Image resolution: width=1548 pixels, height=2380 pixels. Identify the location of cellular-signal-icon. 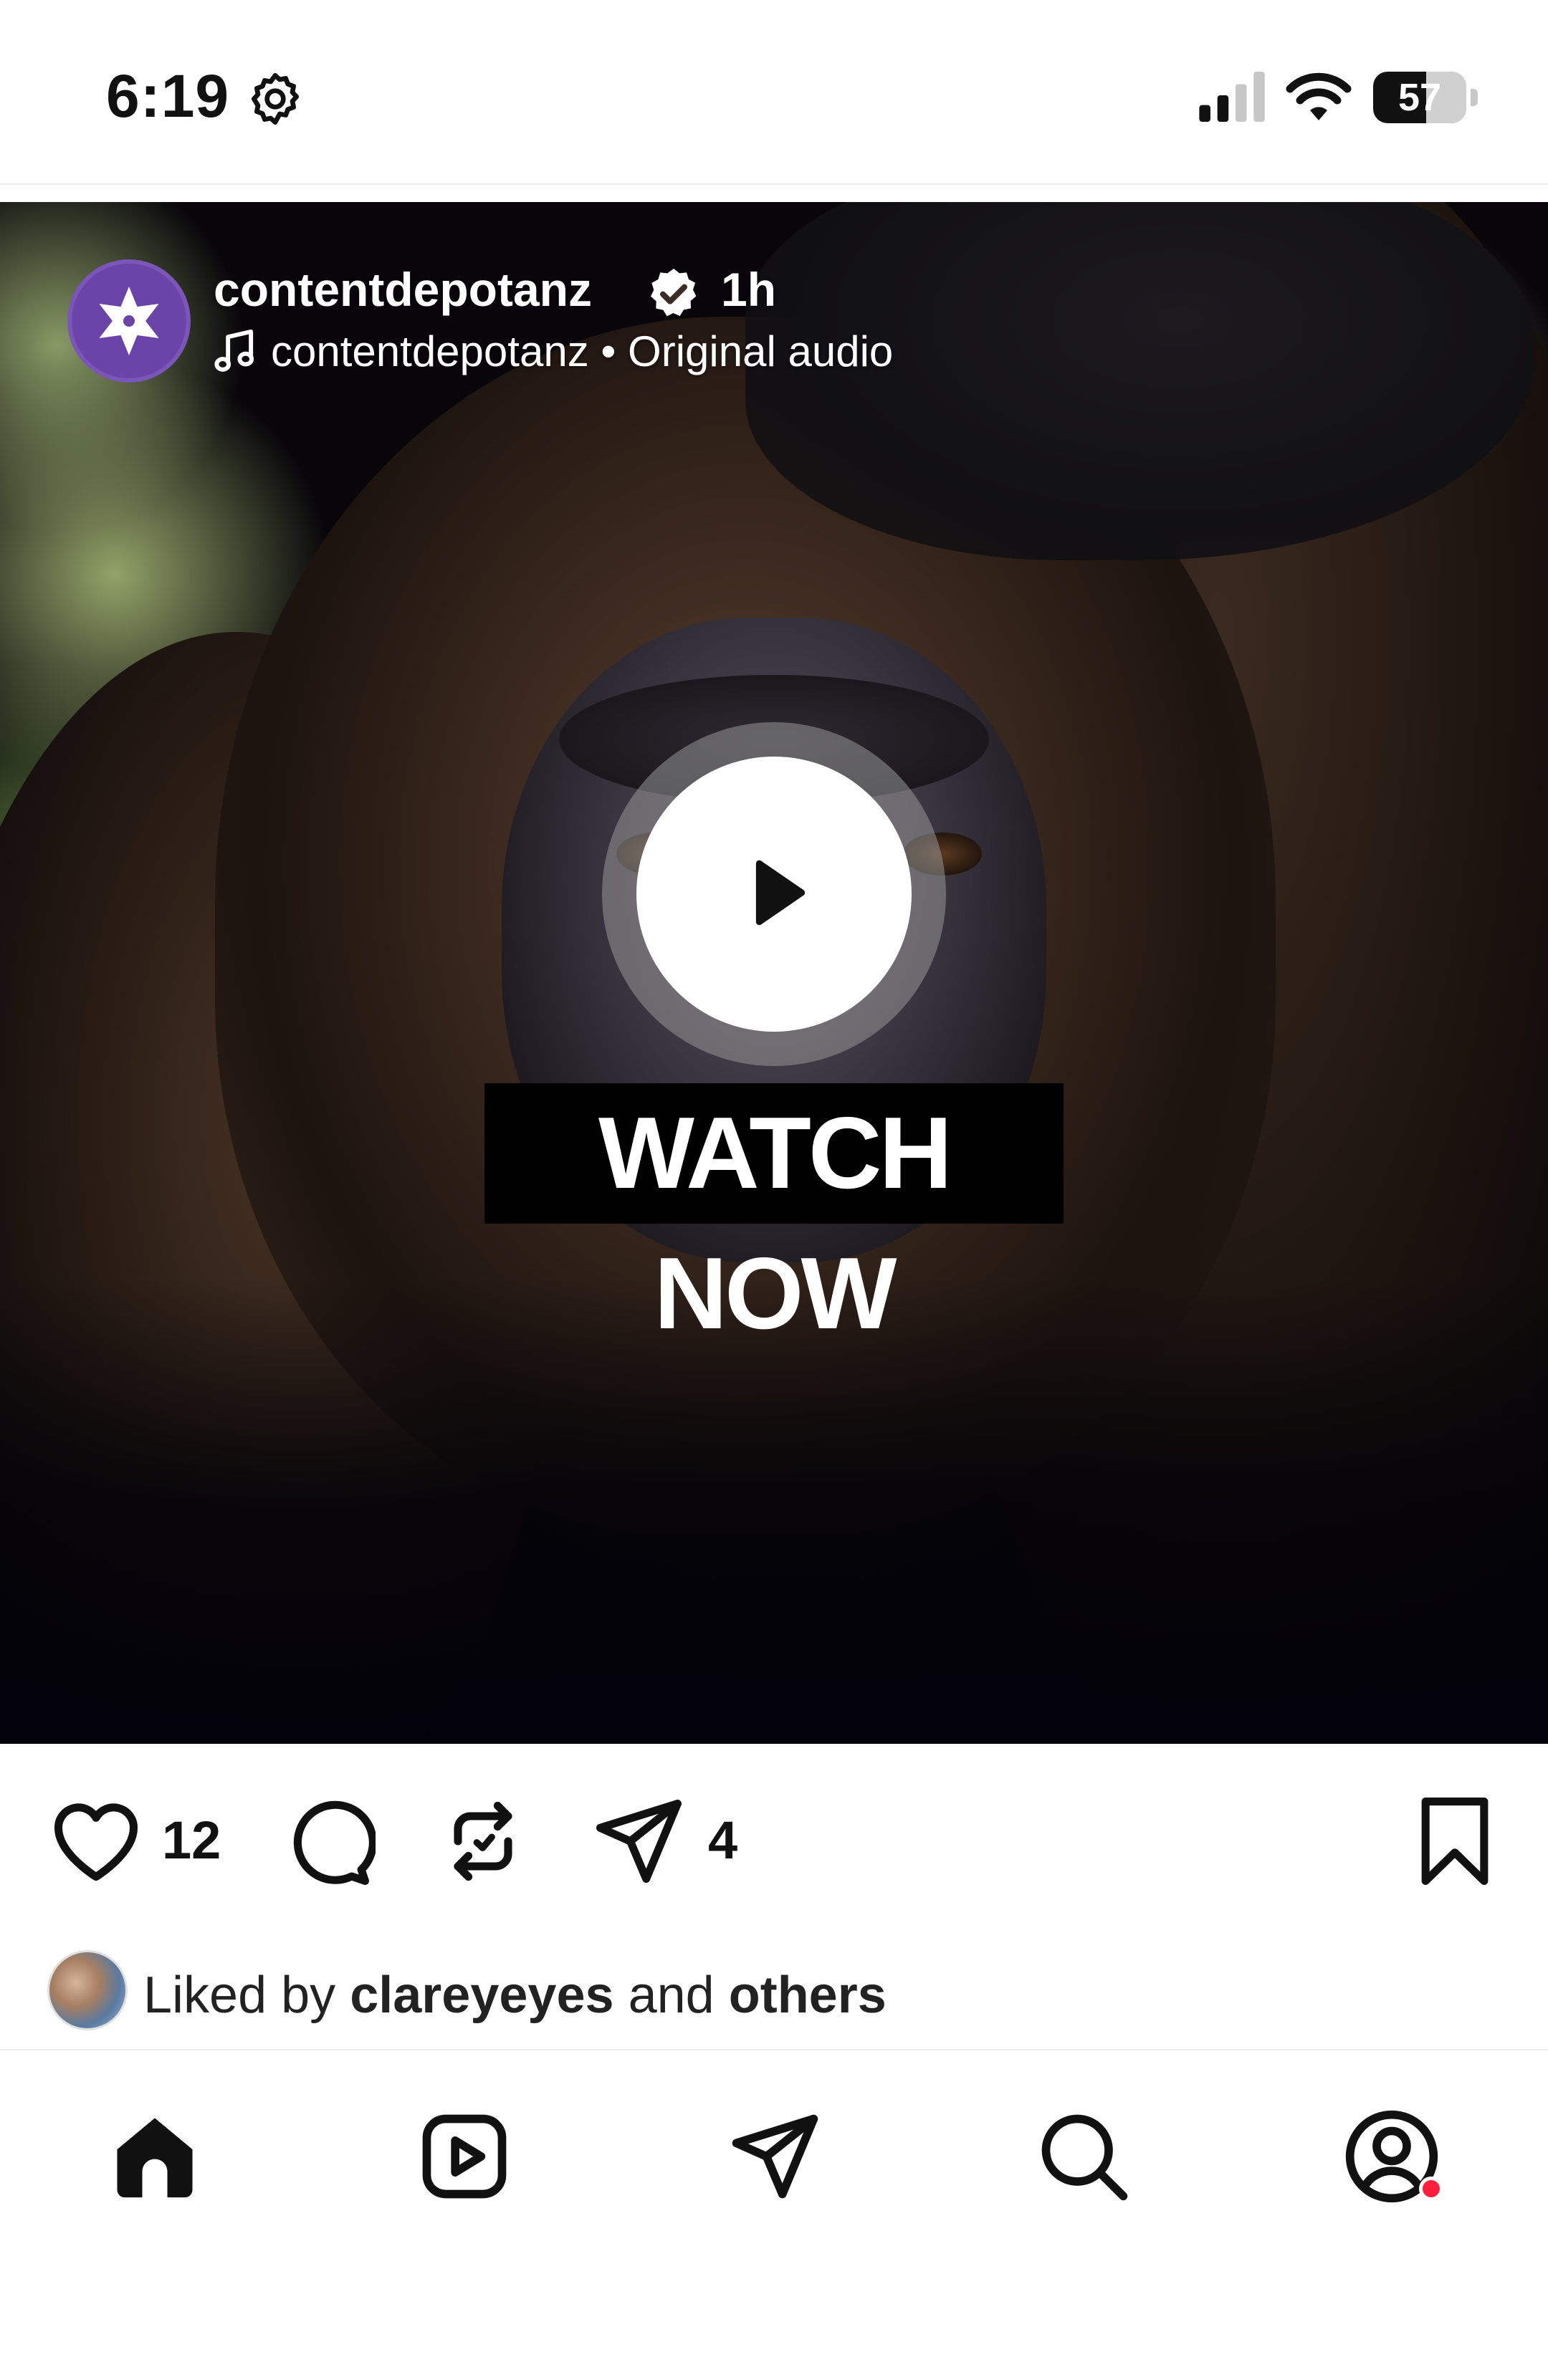
(1232, 97).